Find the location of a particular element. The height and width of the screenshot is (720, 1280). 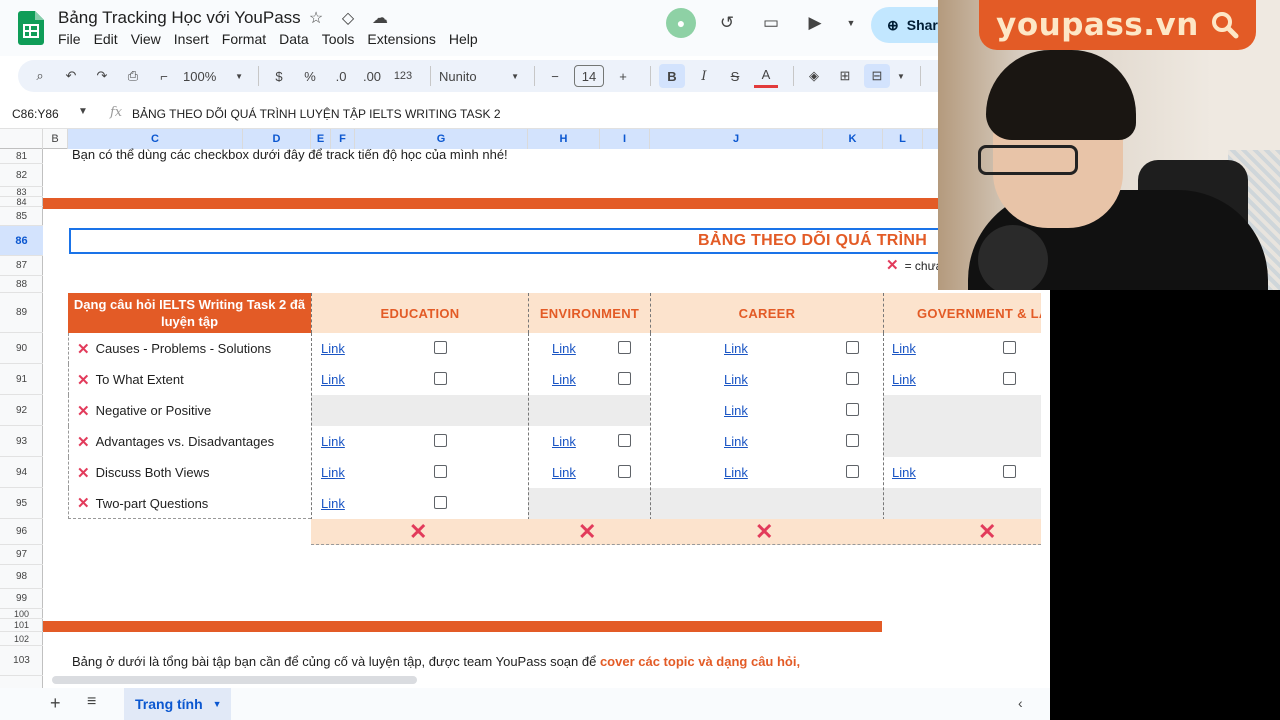

name-box: C86:Y86 is located at coordinates (35, 114).